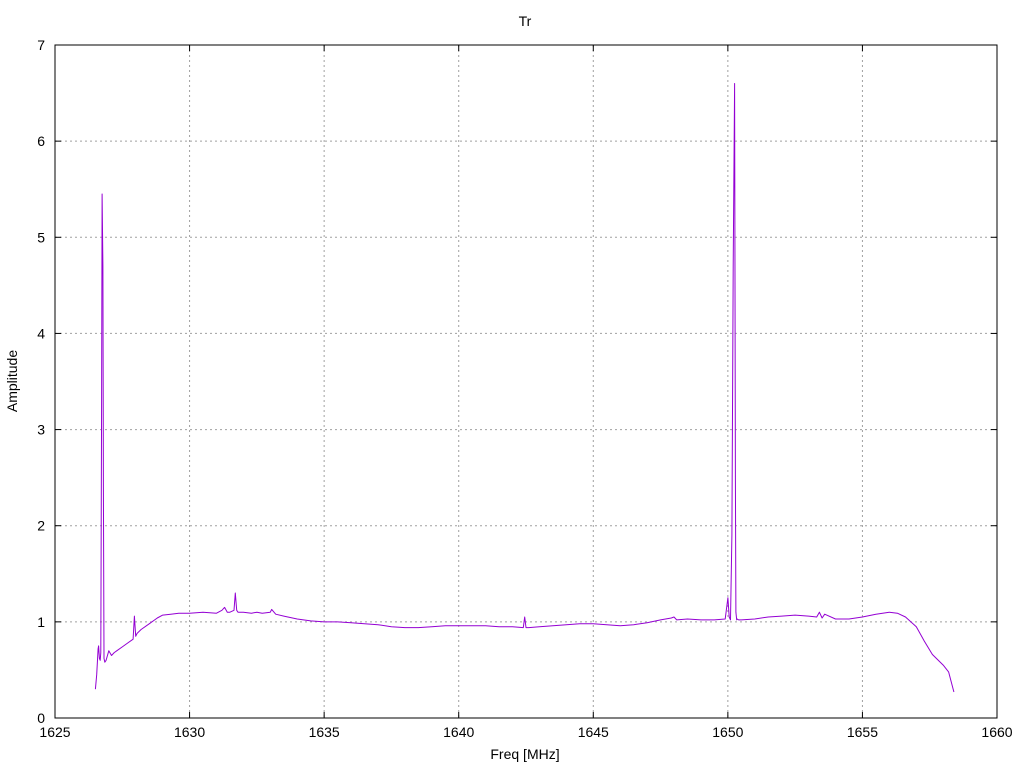  Describe the element at coordinates (41, 237) in the screenshot. I see `y-tick-label: 5` at that location.